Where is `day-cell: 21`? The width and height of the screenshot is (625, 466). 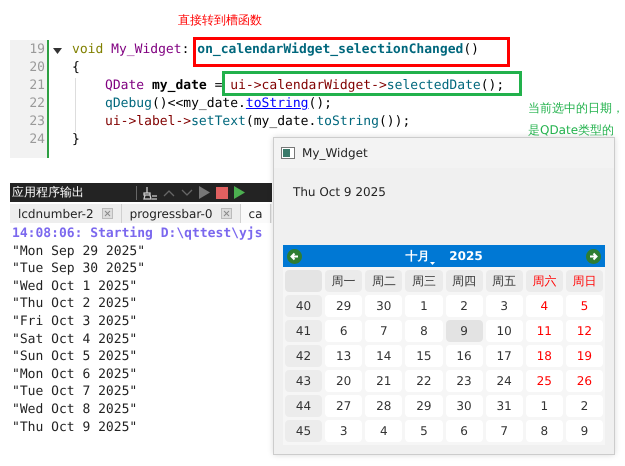 day-cell: 21 is located at coordinates (383, 381).